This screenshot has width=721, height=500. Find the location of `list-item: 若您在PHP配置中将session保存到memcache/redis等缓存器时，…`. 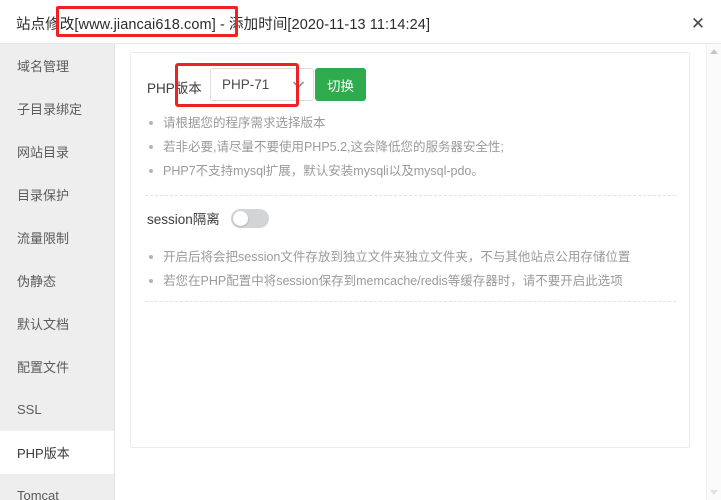

list-item: 若您在PHP配置中将session保存到memcache/redis等缓存器时，… is located at coordinates (388, 281).